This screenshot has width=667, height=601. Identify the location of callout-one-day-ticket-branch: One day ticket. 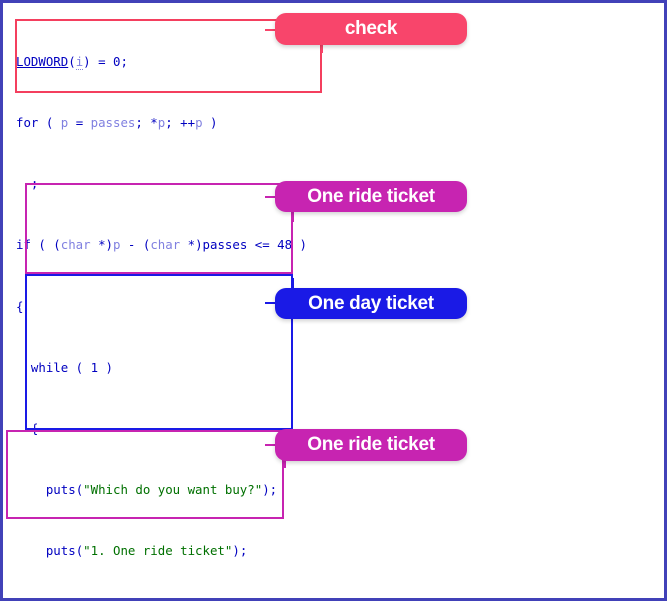
(371, 303).